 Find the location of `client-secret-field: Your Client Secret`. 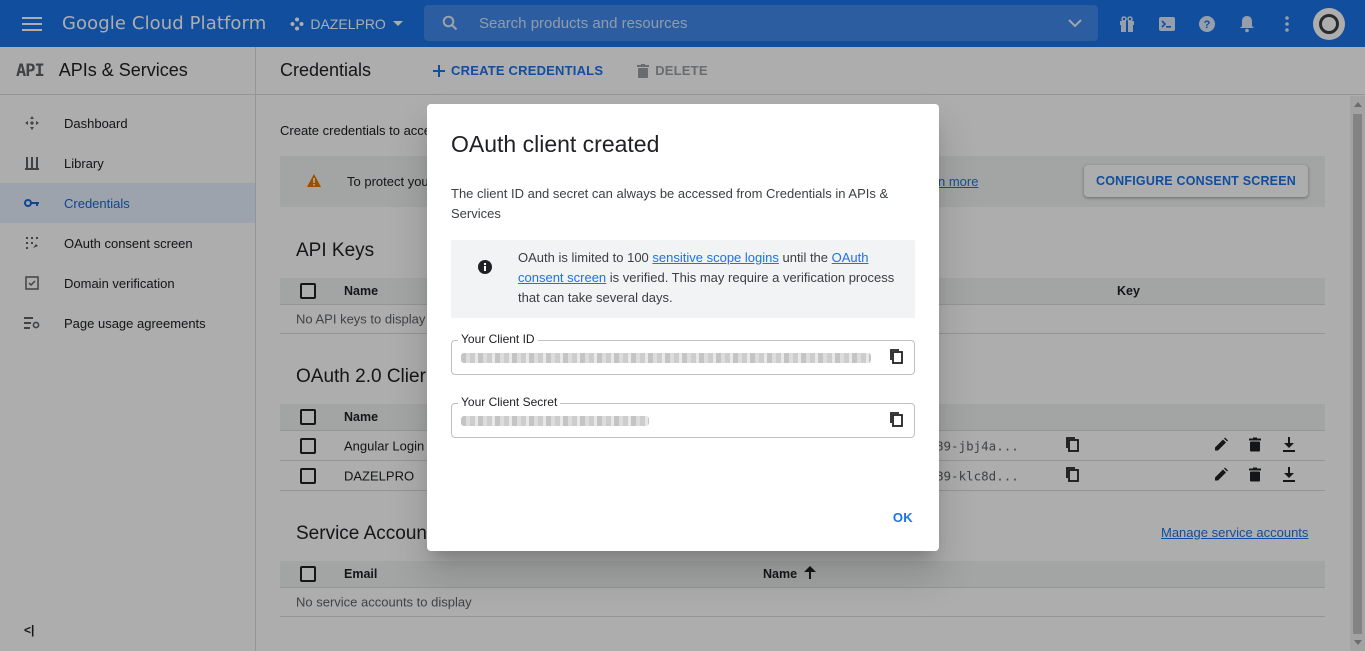

client-secret-field: Your Client Secret is located at coordinates (683, 416).